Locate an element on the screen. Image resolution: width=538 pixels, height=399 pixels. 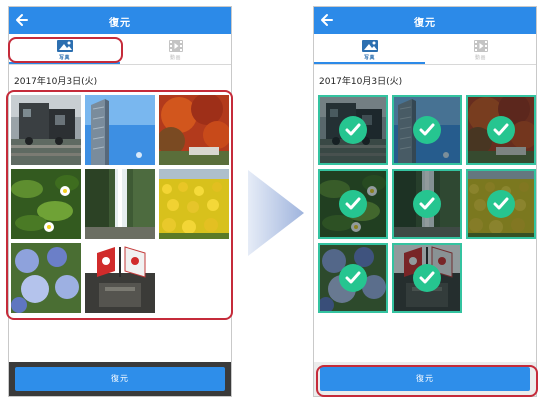
highlight-photo-tab is located at coordinates (65, 50).